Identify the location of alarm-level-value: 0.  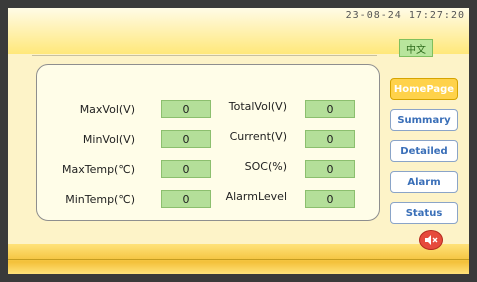
(330, 199).